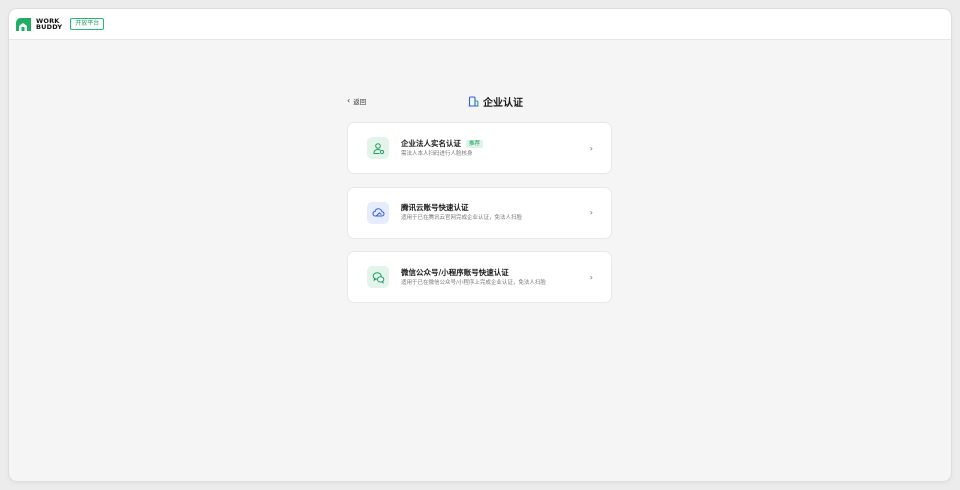  Describe the element at coordinates (495, 144) in the screenshot. I see `option-title-row: 企业法人实名认证 推荐` at that location.